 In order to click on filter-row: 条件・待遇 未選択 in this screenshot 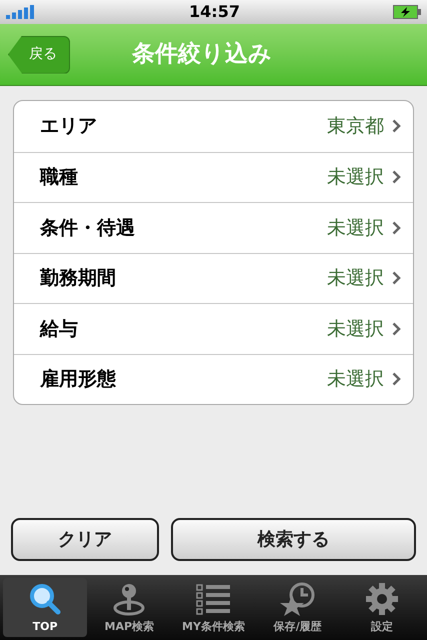, I will do `click(213, 227)`.